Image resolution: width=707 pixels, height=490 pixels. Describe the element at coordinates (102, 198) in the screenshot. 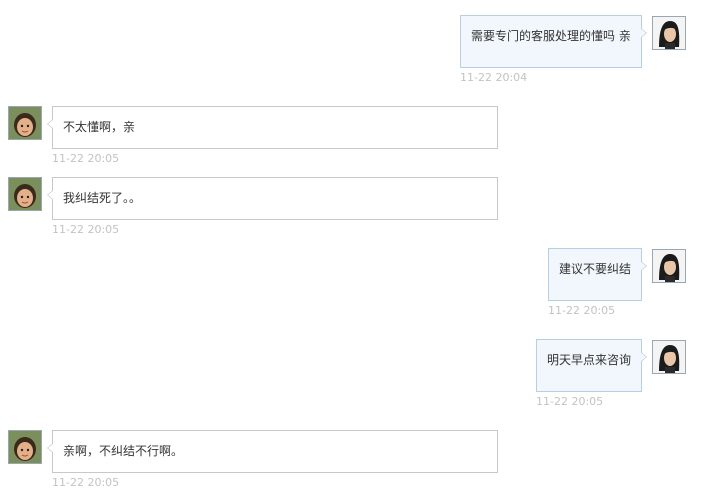

I see `message-text: 我纠结死了。。` at that location.